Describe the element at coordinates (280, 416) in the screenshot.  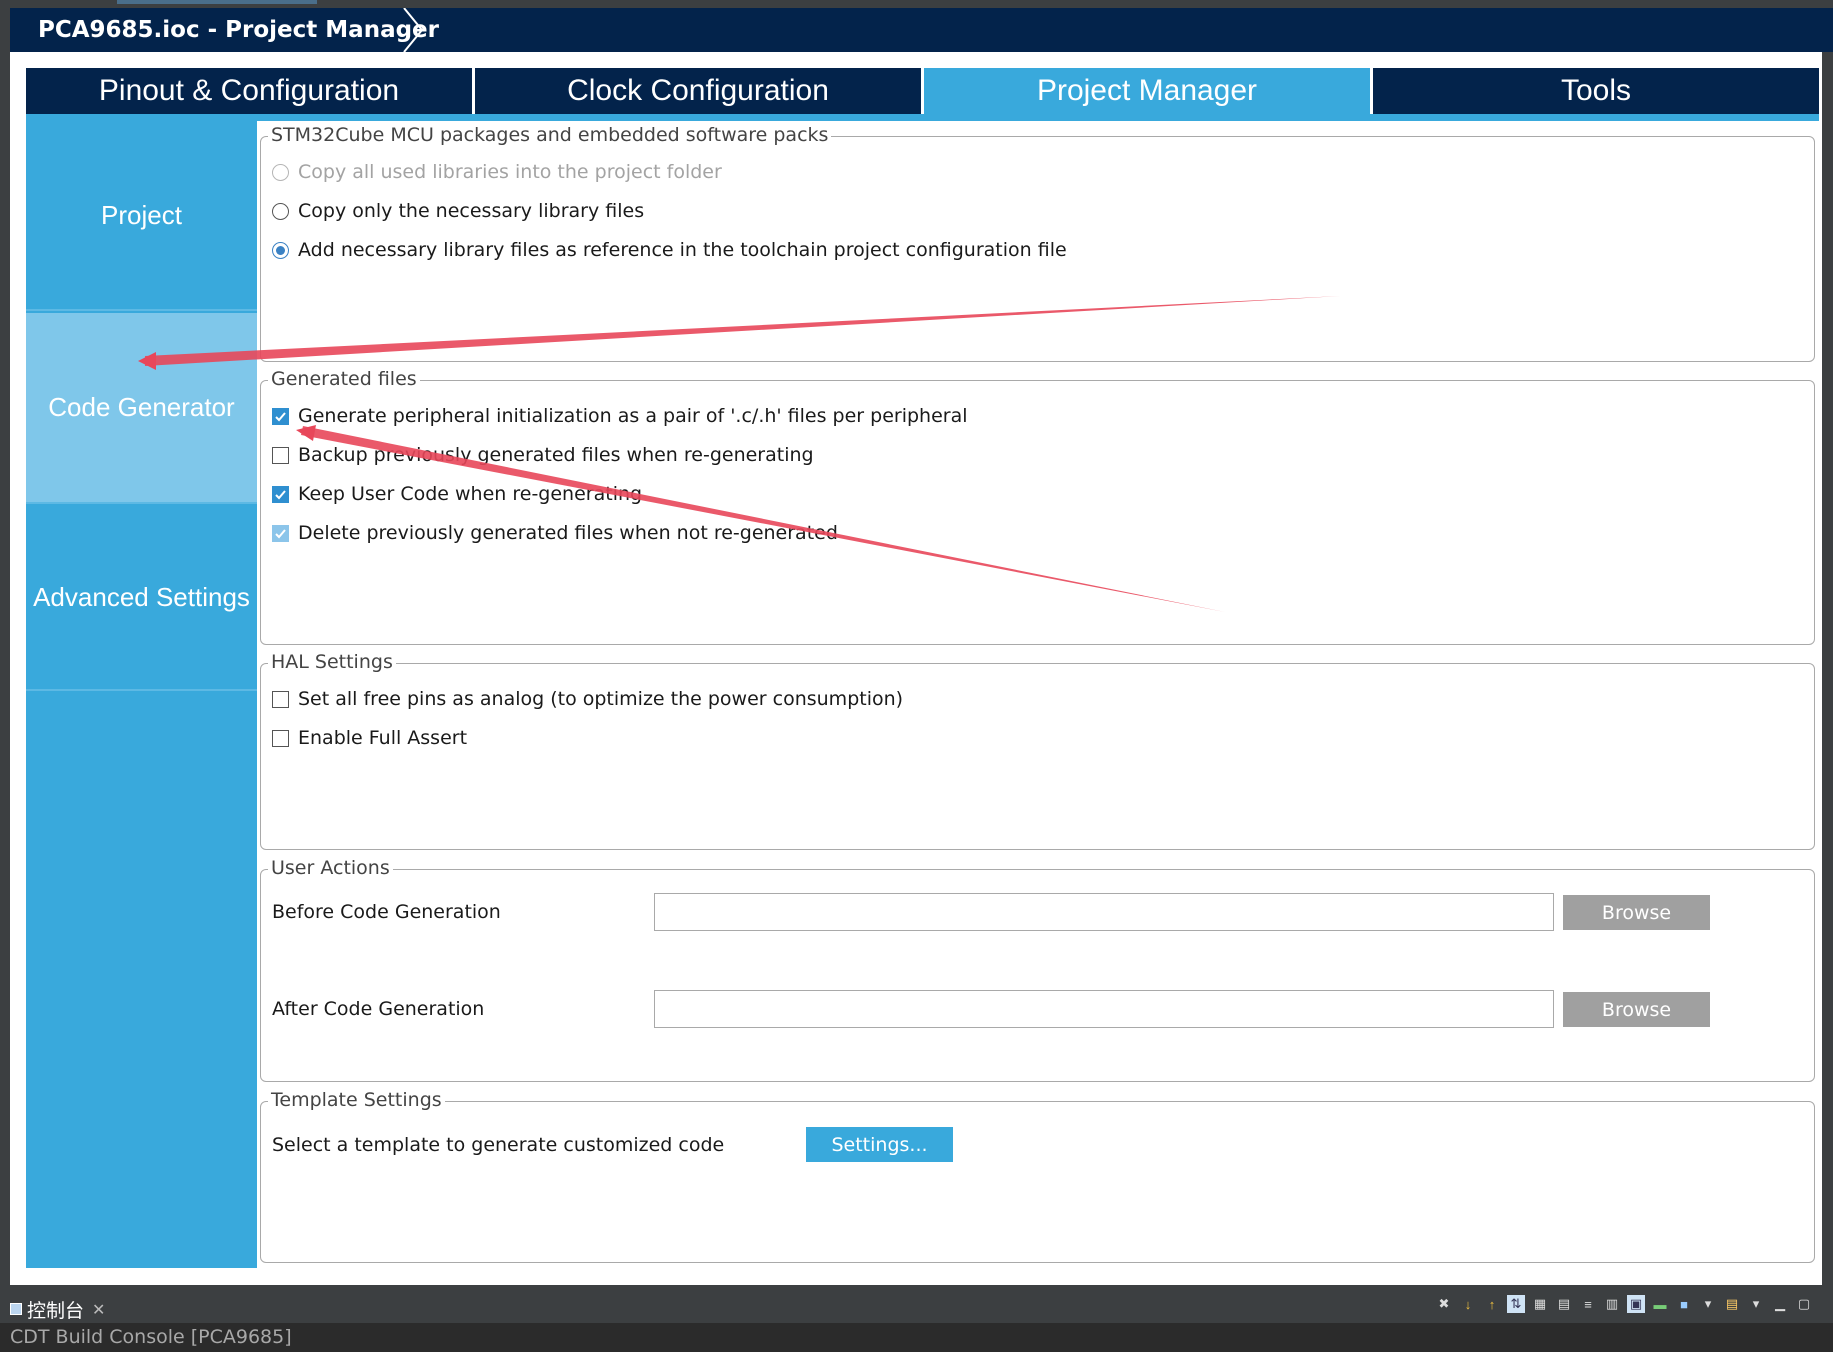
I see `checkbox-generate-pairs` at that location.